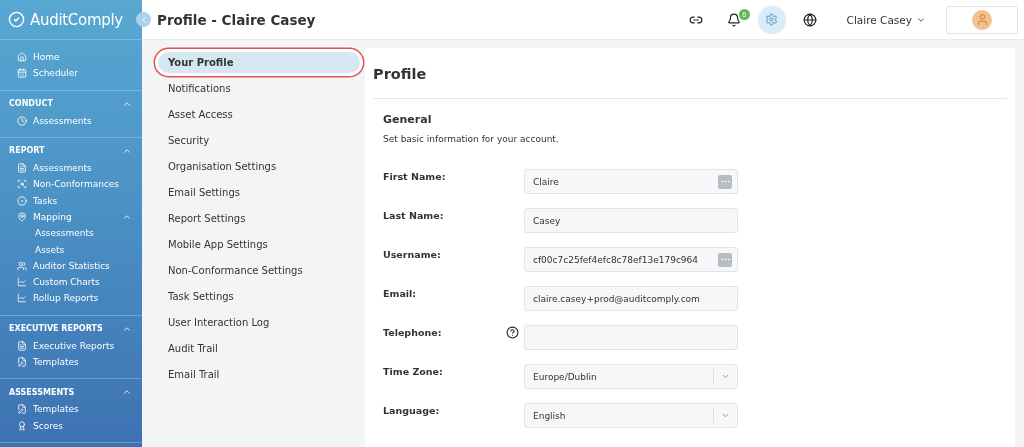 The height and width of the screenshot is (447, 1024). What do you see at coordinates (512, 332) in the screenshot?
I see `help-icon` at bounding box center [512, 332].